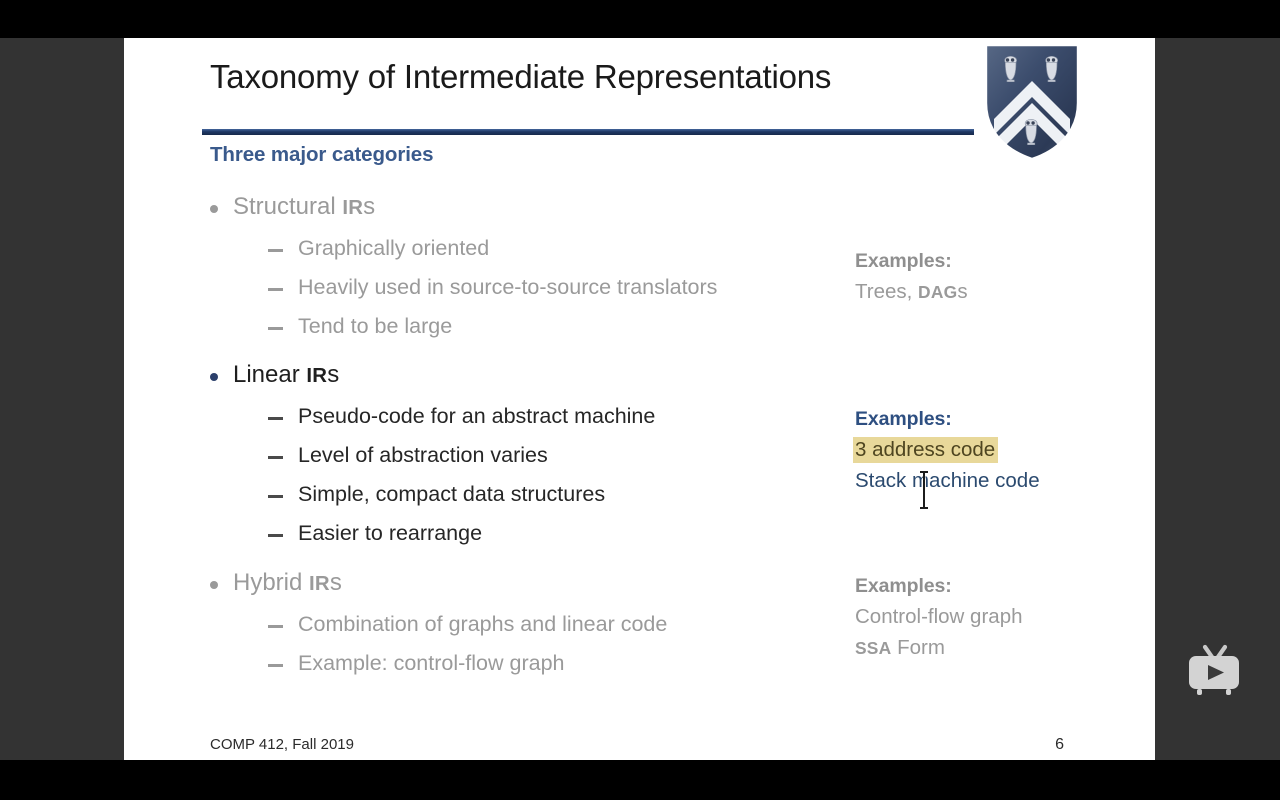 The height and width of the screenshot is (800, 1280). What do you see at coordinates (304, 206) in the screenshot?
I see `outline-level1-label: Structural IRs` at bounding box center [304, 206].